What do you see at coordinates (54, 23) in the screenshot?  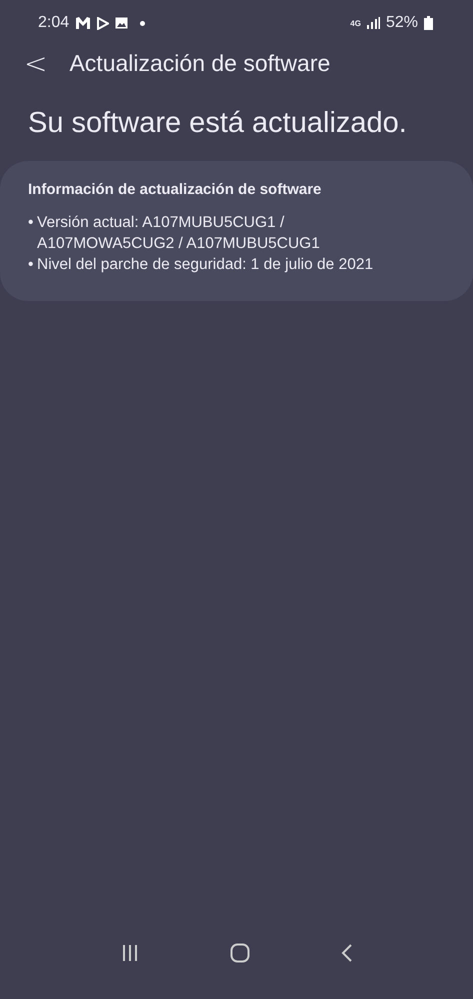 I see `status-time: 2:04` at bounding box center [54, 23].